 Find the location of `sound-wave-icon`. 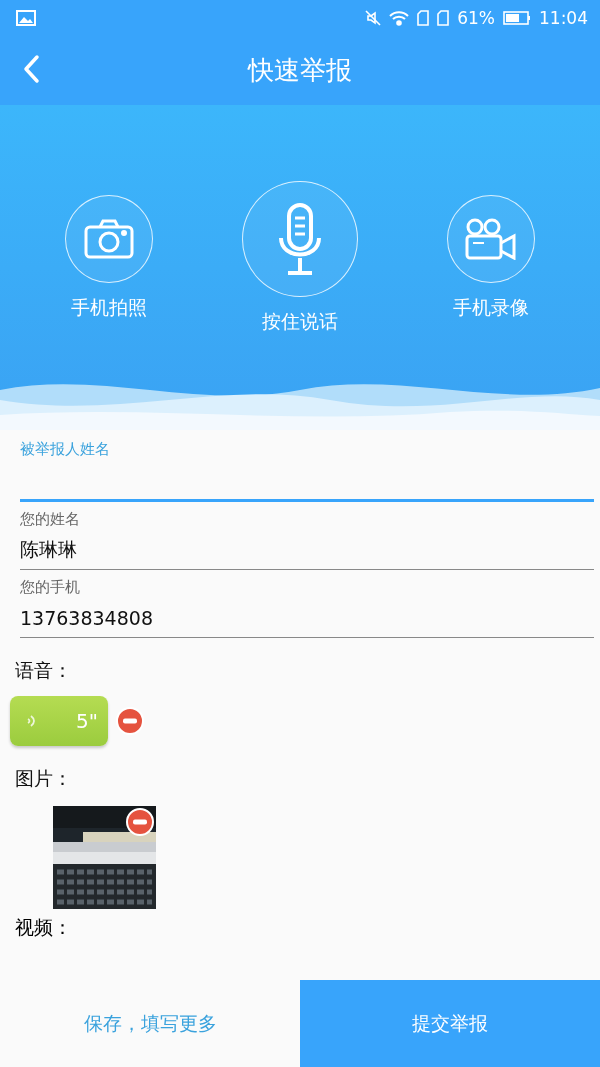

sound-wave-icon is located at coordinates (32, 721).